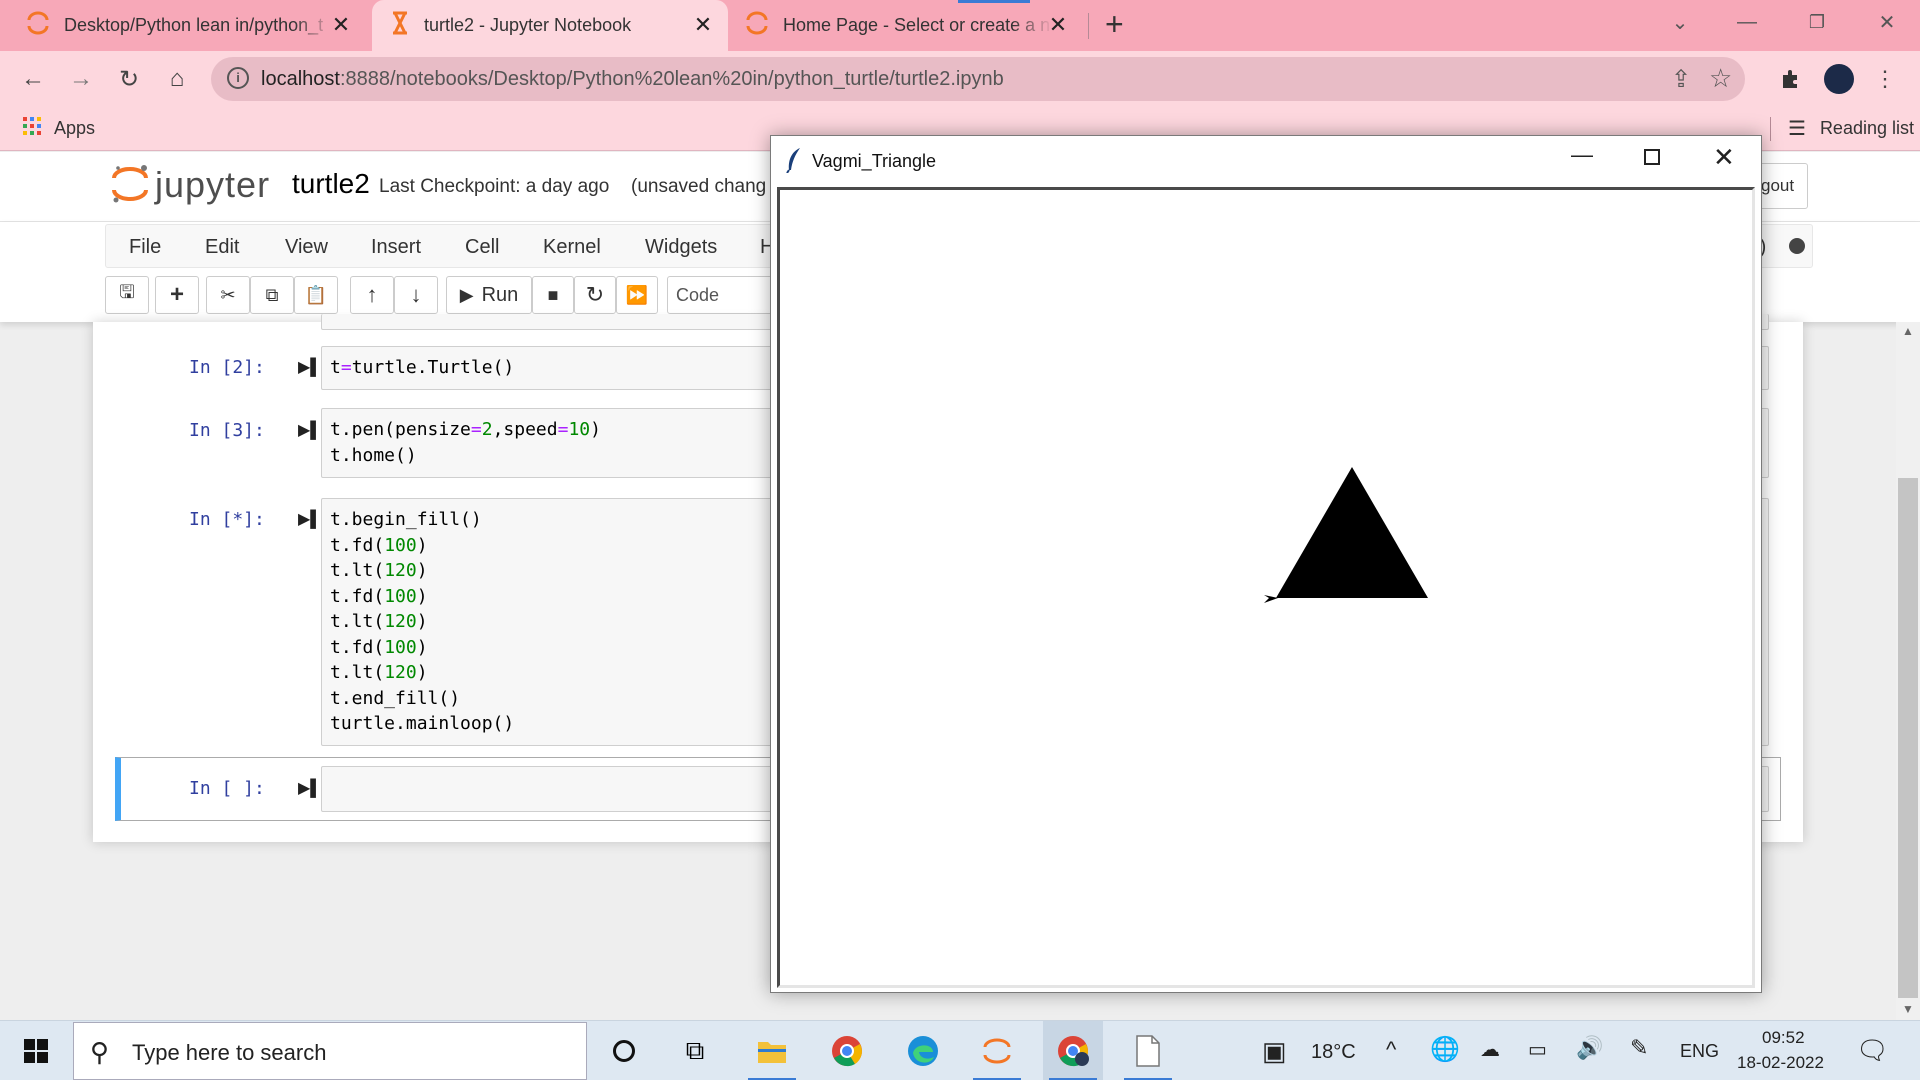 This screenshot has width=1920, height=1080. I want to click on chrome-button, so click(847, 1050).